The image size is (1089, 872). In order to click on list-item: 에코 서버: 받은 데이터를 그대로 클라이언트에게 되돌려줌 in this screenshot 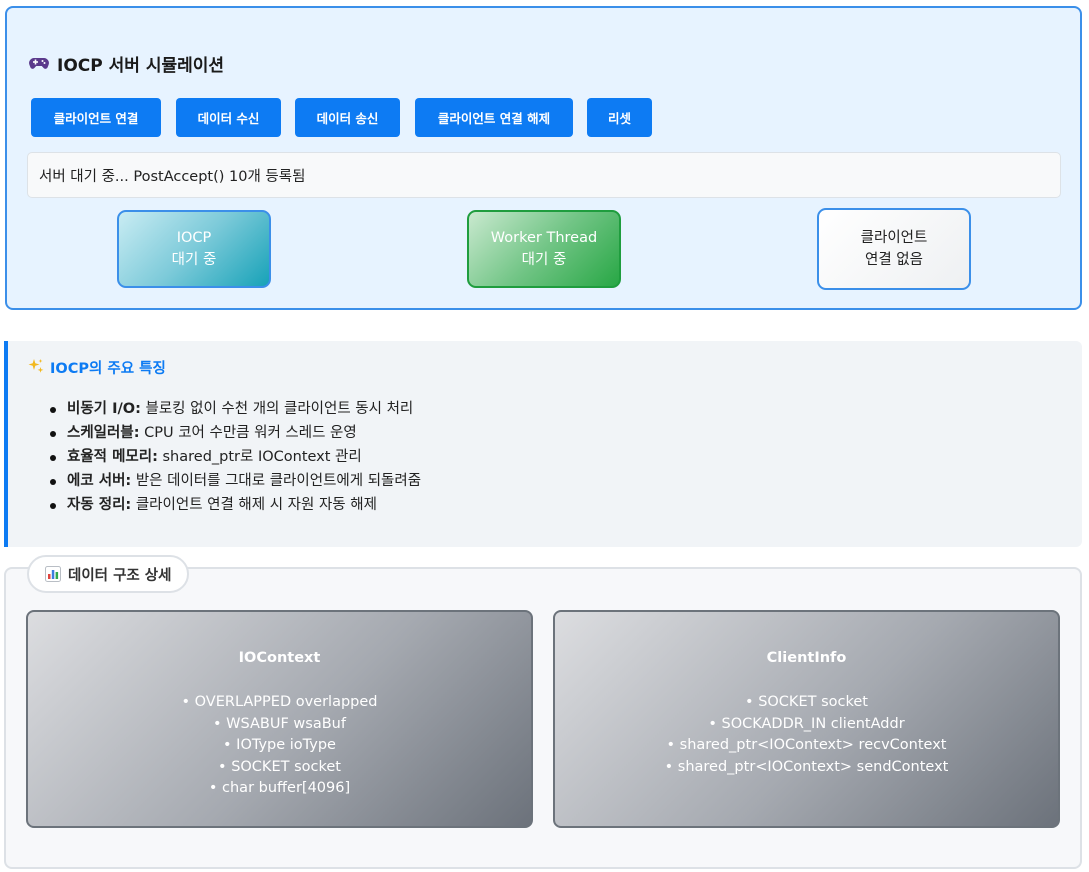, I will do `click(234, 481)`.